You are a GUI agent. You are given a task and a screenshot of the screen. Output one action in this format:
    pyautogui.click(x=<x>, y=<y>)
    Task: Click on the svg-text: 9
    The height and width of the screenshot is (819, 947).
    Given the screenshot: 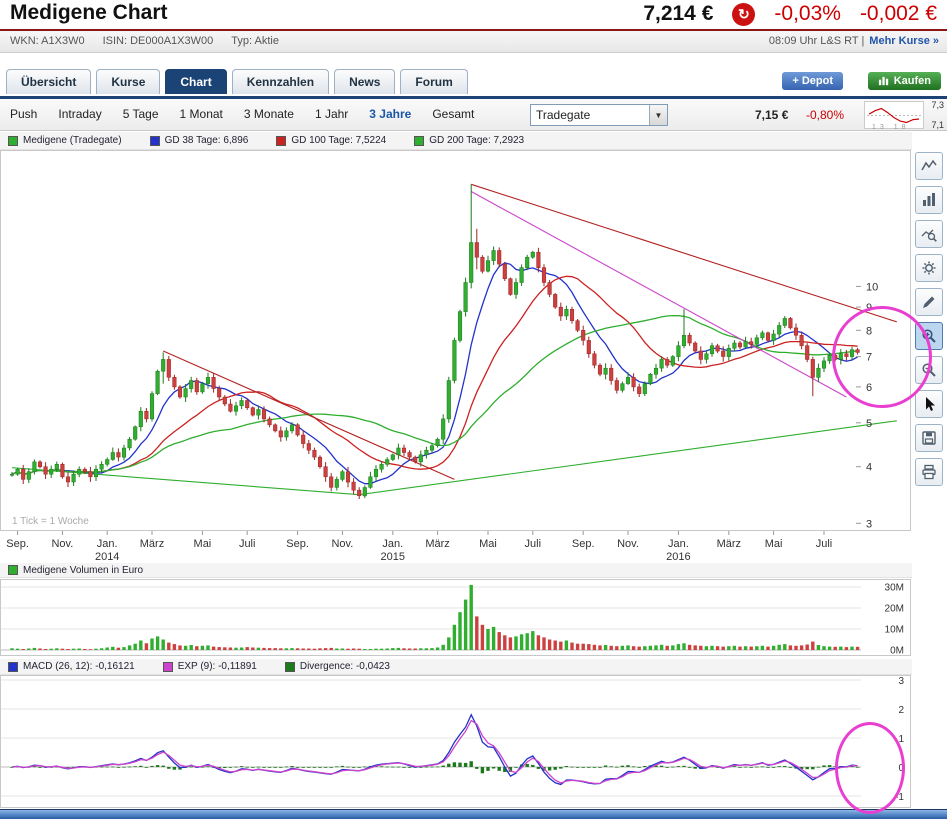 What is the action you would take?
    pyautogui.click(x=869, y=308)
    